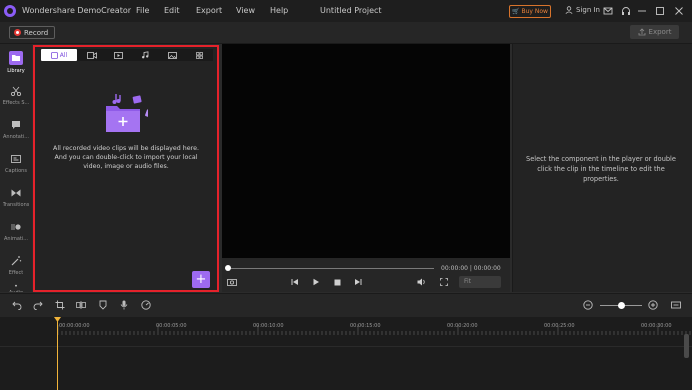  What do you see at coordinates (608, 11) in the screenshot?
I see `mail-icon` at bounding box center [608, 11].